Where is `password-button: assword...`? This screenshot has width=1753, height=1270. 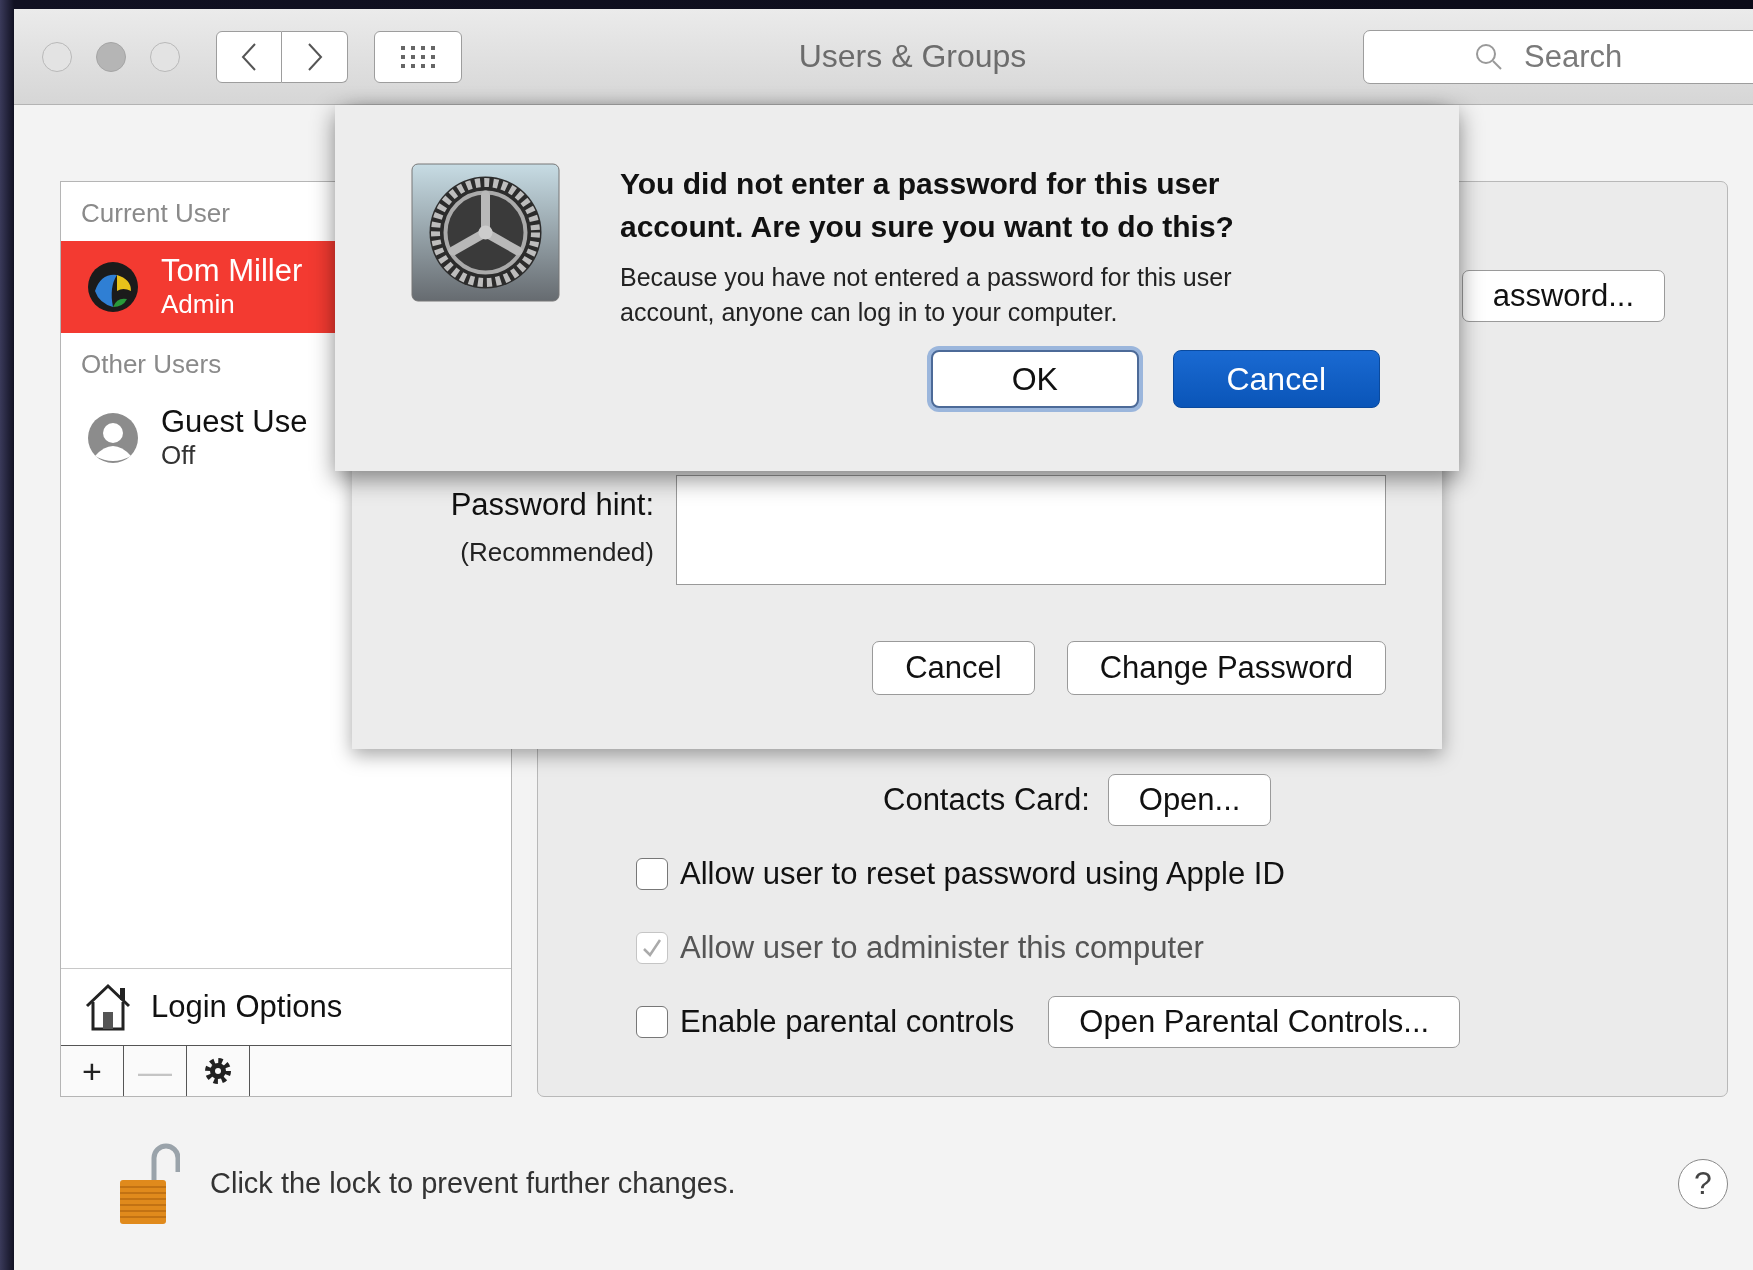 password-button: assword... is located at coordinates (1563, 296).